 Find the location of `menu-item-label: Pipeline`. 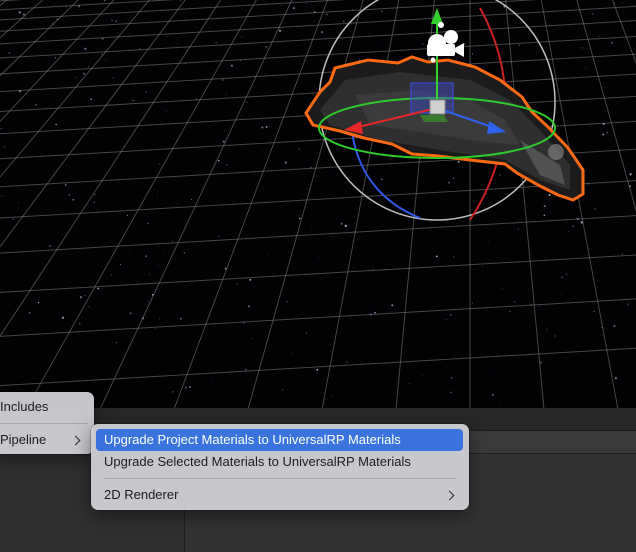

menu-item-label: Pipeline is located at coordinates (23, 439).